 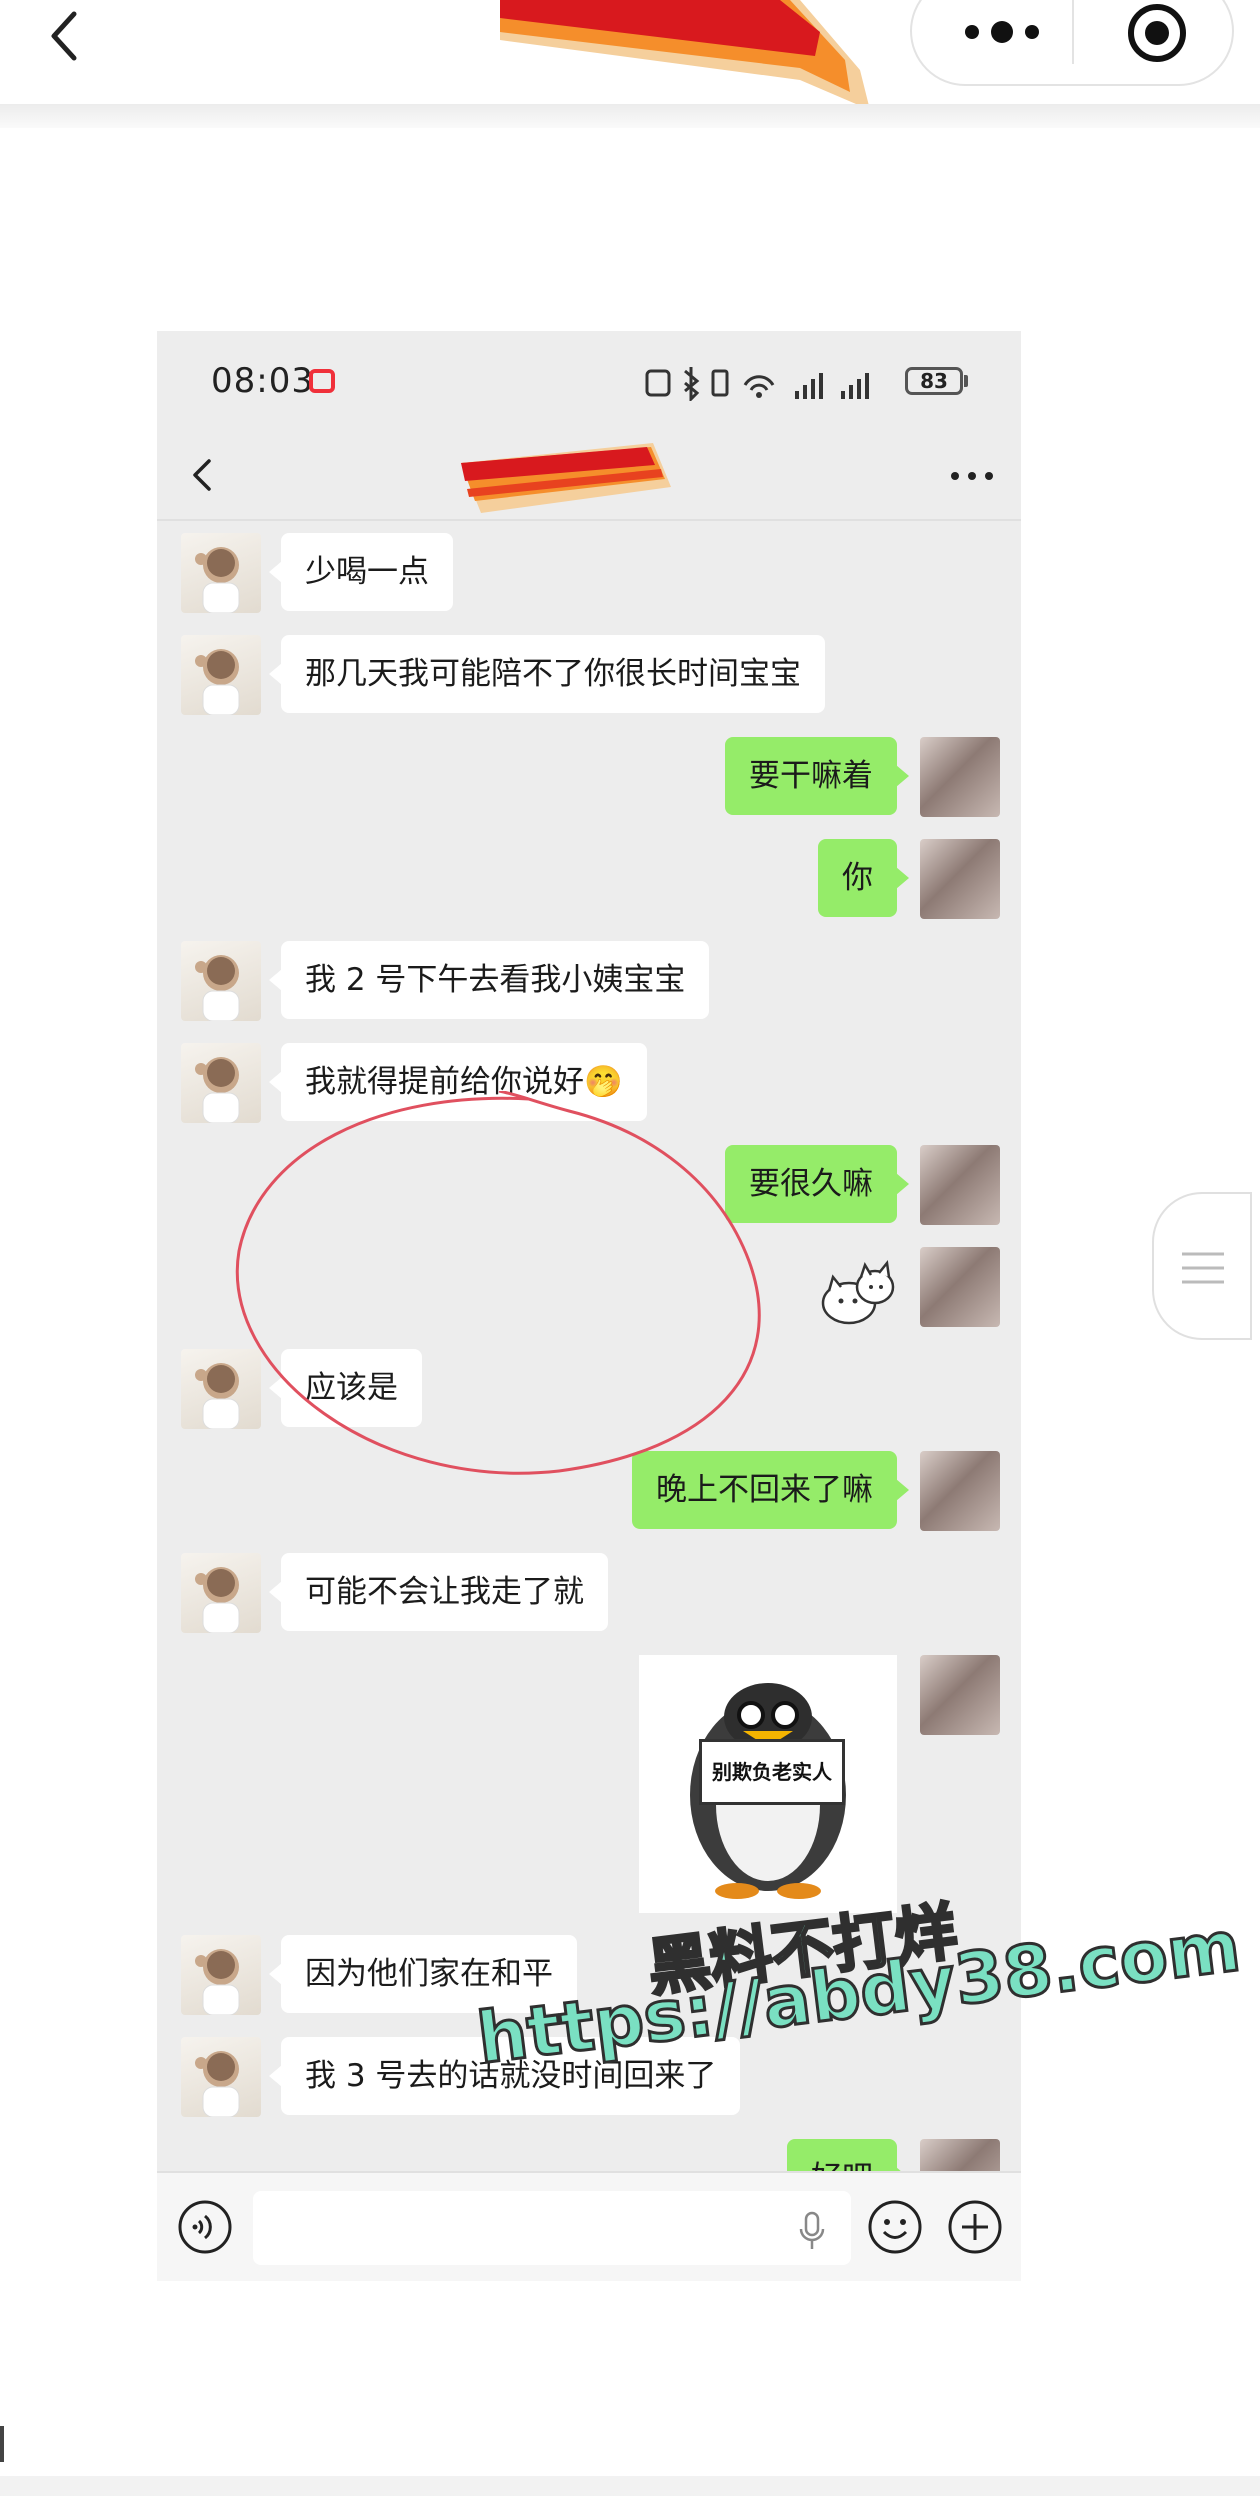 I want to click on status-bar: 08:03 83, so click(x=589, y=381).